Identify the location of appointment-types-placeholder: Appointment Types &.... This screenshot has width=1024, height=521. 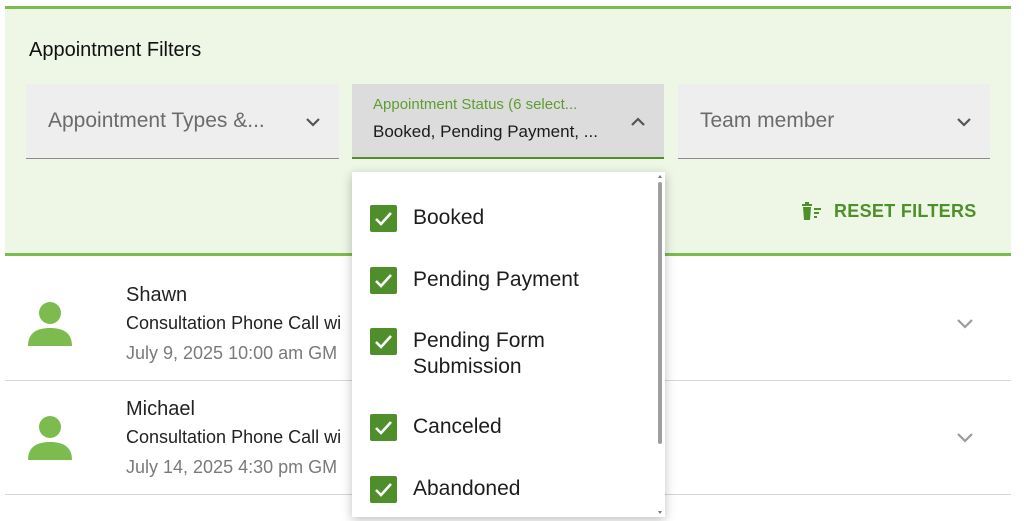
(156, 120).